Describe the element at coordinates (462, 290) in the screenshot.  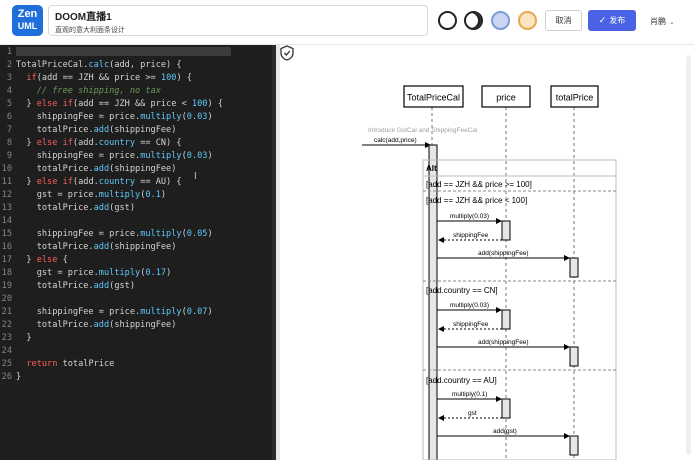
I see `guard-3: [add.country == CN]` at that location.